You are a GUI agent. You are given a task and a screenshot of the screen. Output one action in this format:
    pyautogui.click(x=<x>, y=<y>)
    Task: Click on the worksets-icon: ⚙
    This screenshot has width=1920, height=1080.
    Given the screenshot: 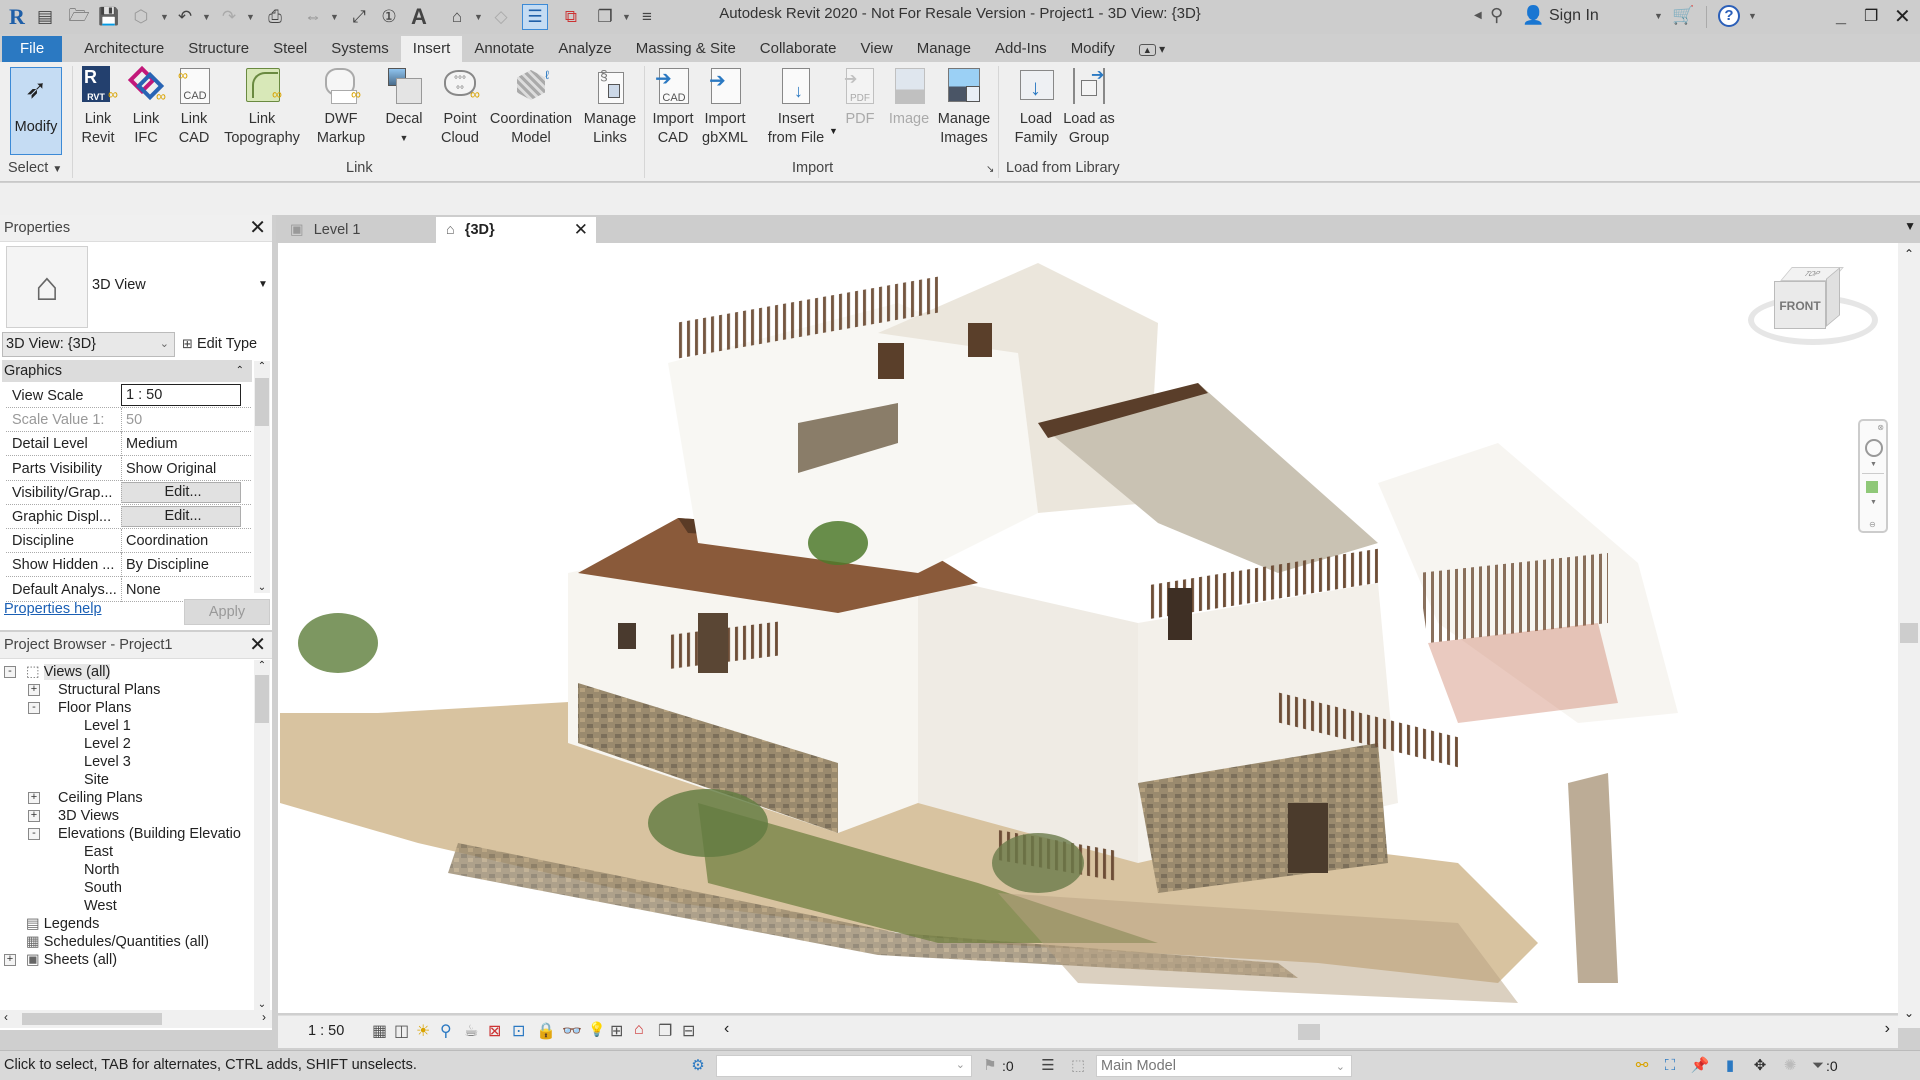 What is the action you would take?
    pyautogui.click(x=698, y=1066)
    